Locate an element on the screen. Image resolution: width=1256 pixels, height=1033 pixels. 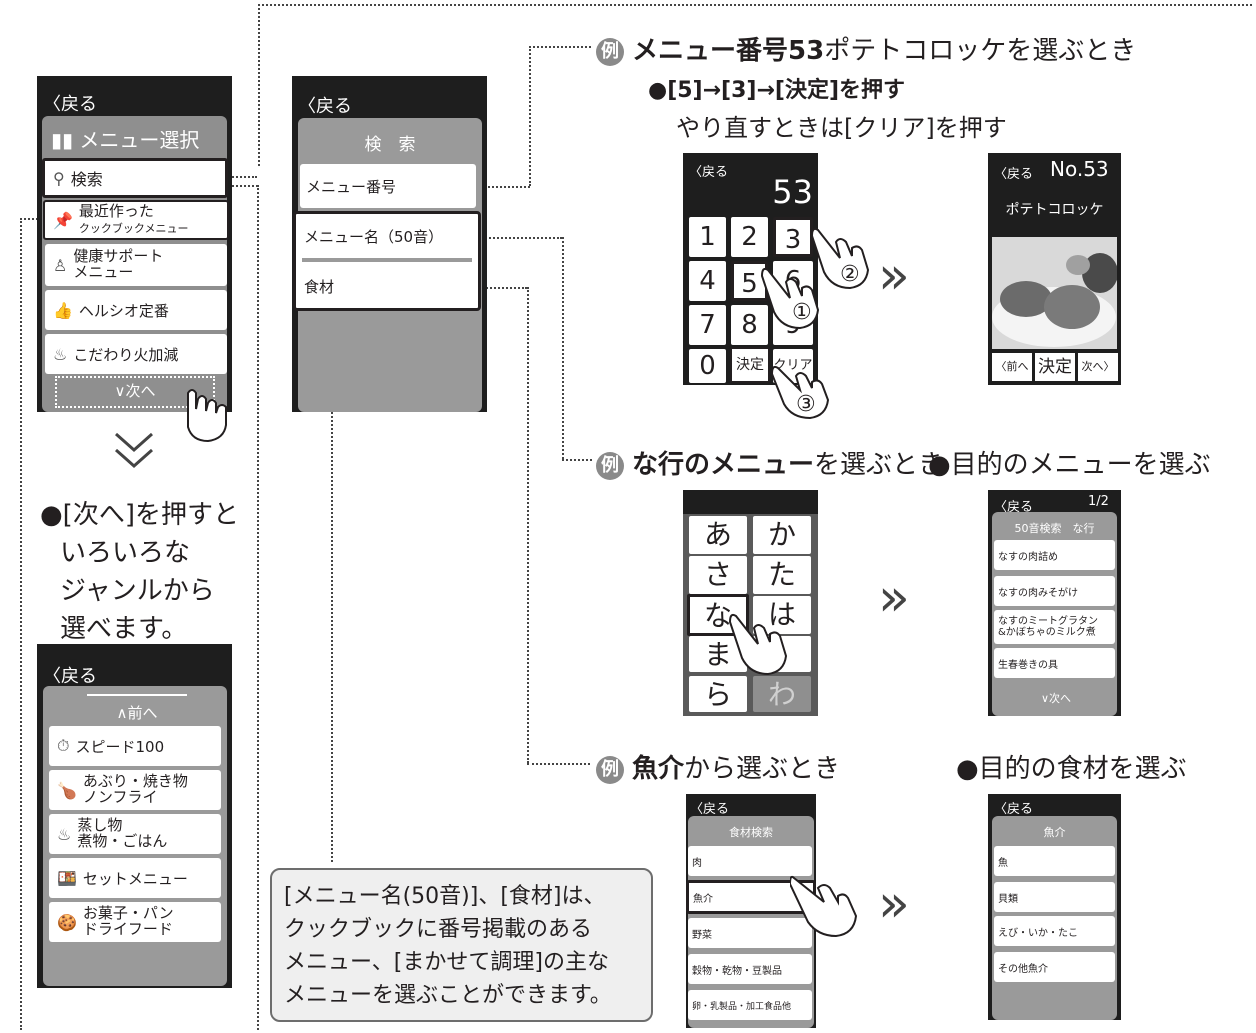
genre-item: ⏱ スピード100 is located at coordinates (135, 746).